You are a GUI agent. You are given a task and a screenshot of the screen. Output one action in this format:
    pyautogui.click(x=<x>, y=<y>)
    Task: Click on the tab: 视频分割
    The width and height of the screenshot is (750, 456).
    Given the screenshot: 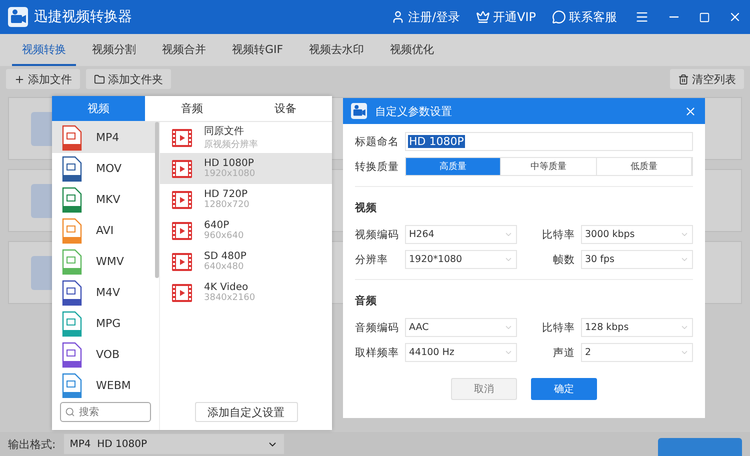 What is the action you would take?
    pyautogui.click(x=114, y=50)
    